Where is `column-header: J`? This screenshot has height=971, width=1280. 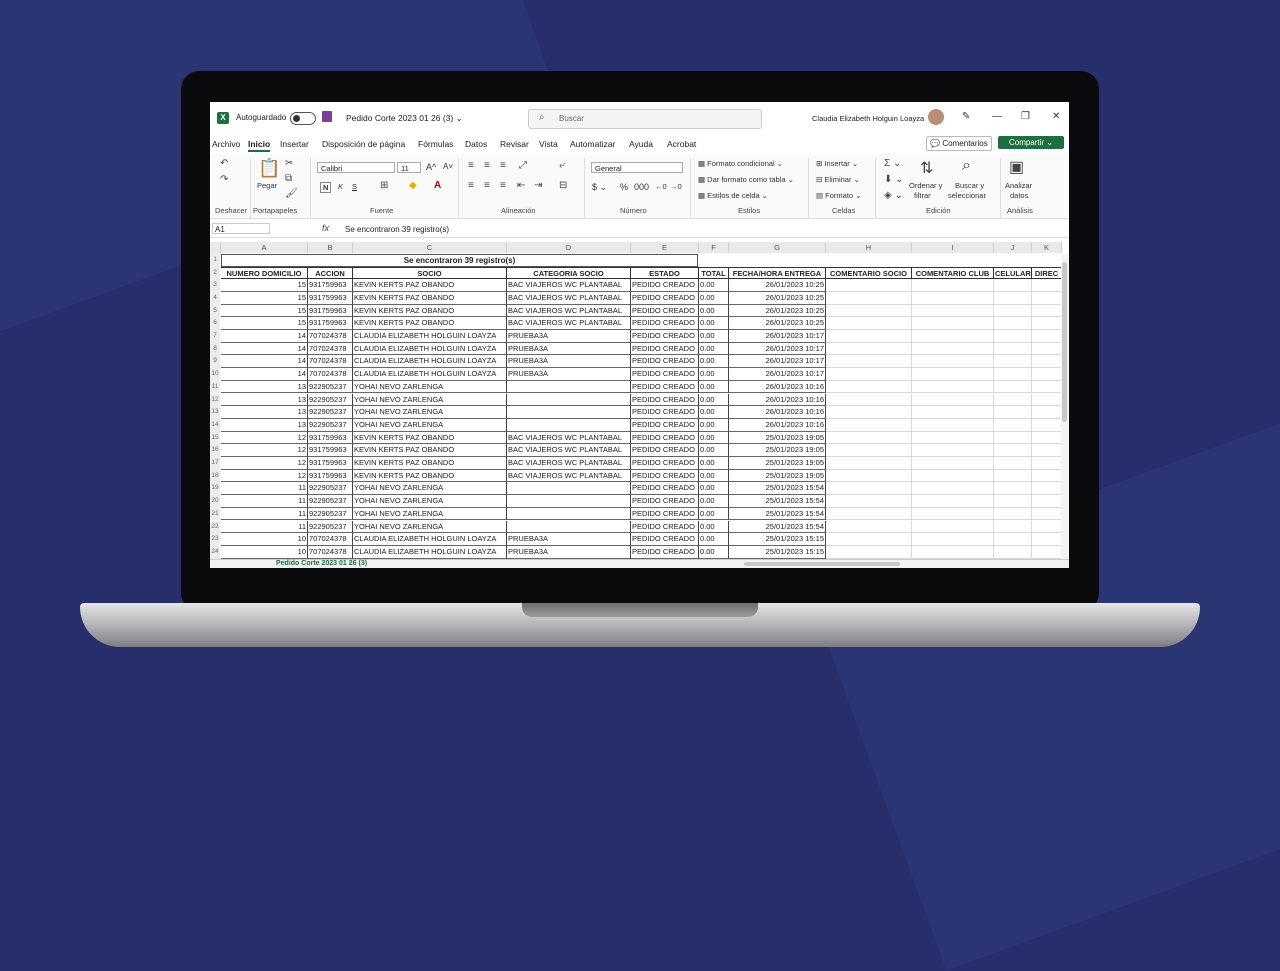
column-header: J is located at coordinates (1013, 247).